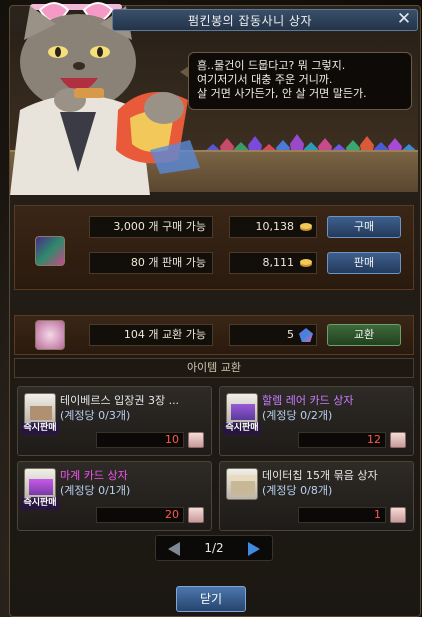 The width and height of the screenshot is (422, 617). I want to click on dialog-line-3: 살 거면 사가든가, 안 살 거면 말든가., so click(282, 93).